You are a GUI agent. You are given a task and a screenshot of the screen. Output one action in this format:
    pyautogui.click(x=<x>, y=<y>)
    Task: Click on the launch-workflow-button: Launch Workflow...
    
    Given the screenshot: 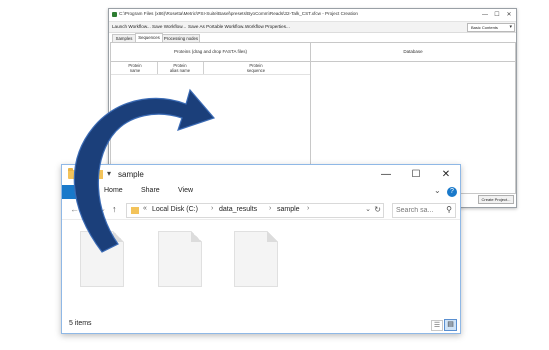 What is the action you would take?
    pyautogui.click(x=131, y=26)
    